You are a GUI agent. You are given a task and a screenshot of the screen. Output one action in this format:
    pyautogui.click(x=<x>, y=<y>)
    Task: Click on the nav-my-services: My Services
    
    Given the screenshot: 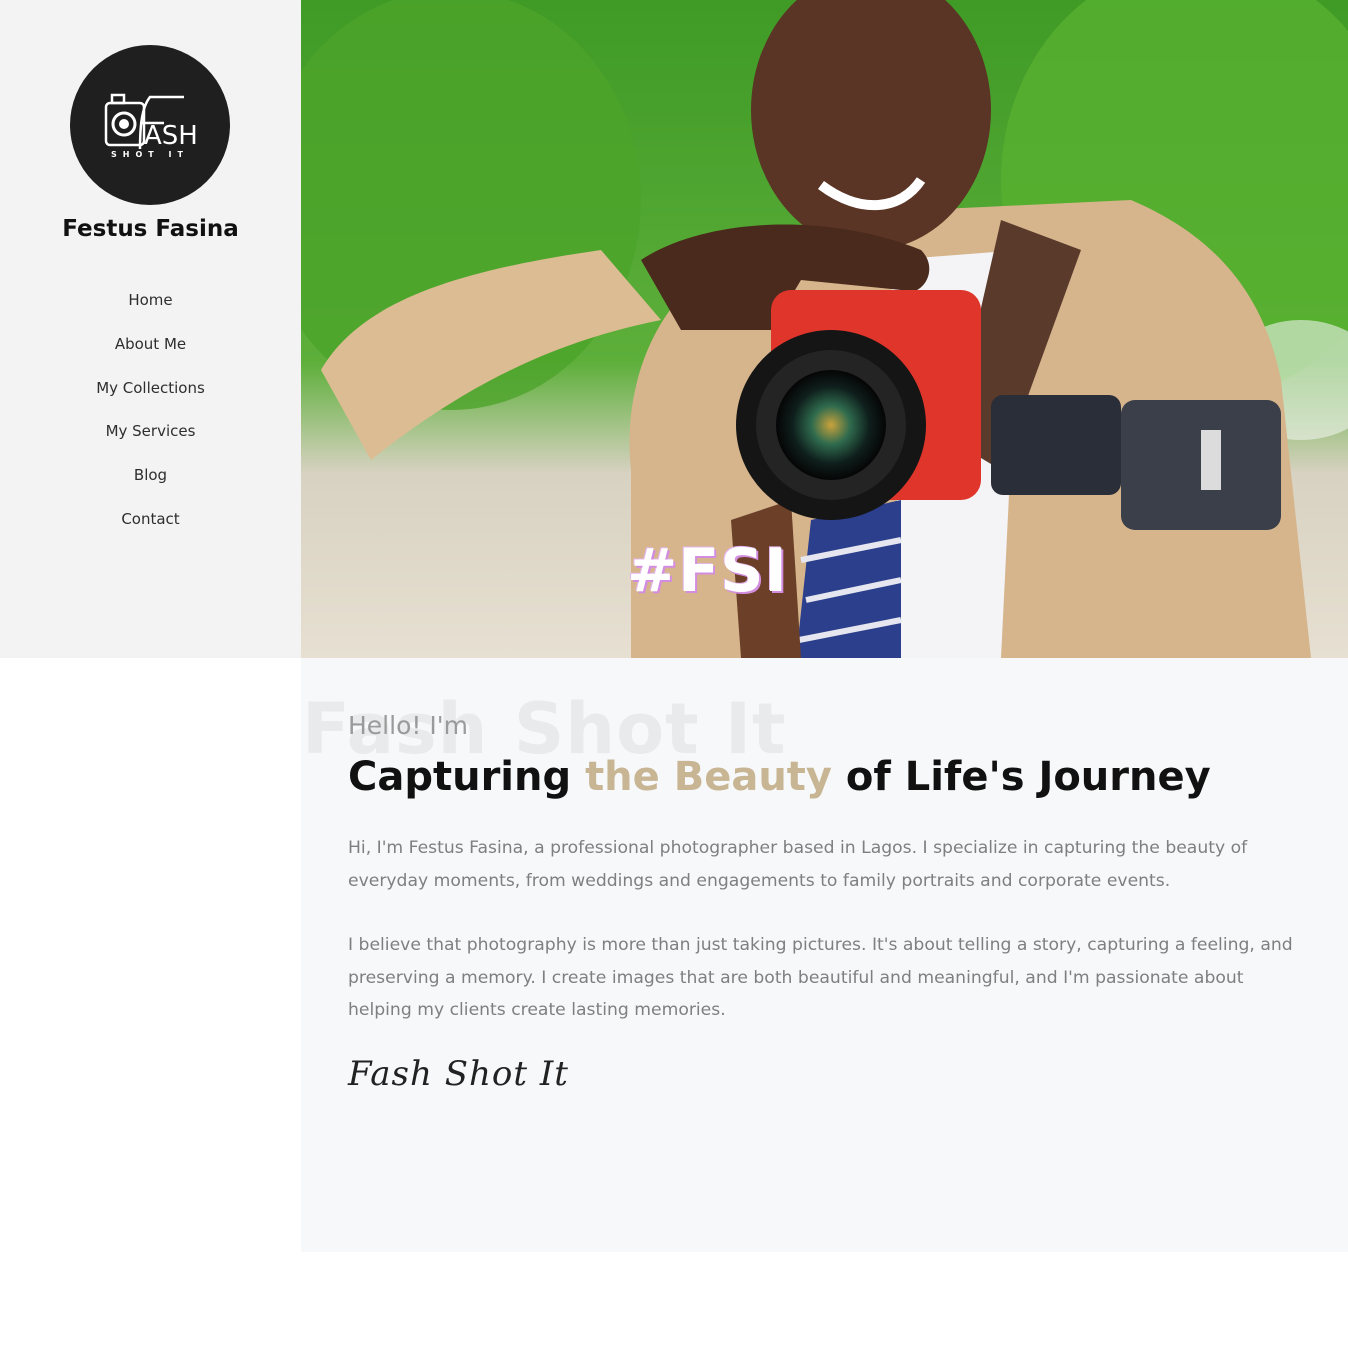 What is the action you would take?
    pyautogui.click(x=150, y=439)
    